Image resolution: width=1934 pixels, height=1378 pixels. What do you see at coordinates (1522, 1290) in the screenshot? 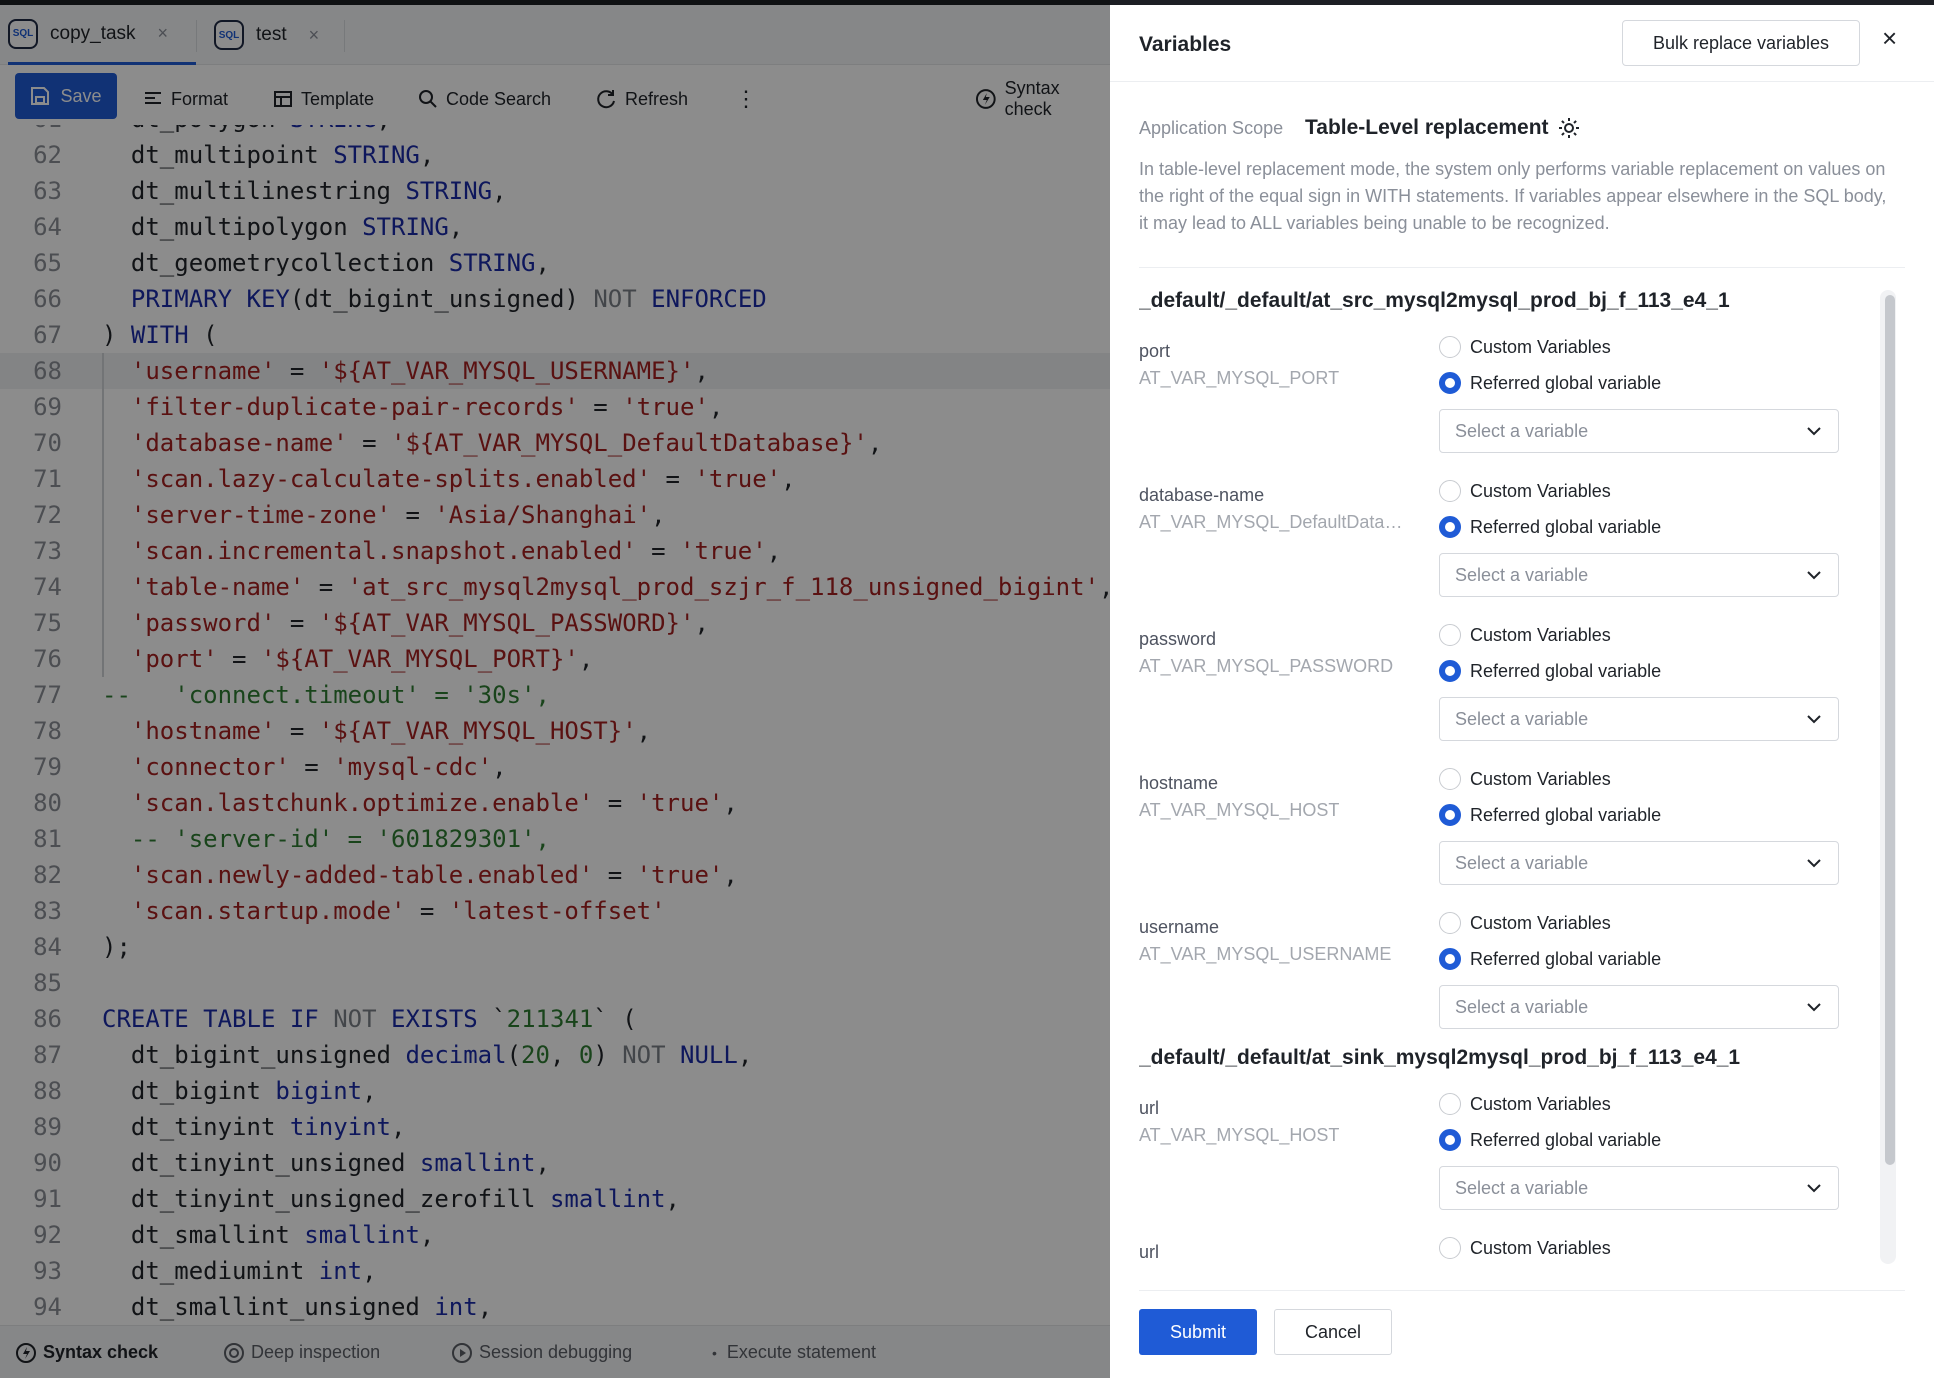
I see `footer-divider` at bounding box center [1522, 1290].